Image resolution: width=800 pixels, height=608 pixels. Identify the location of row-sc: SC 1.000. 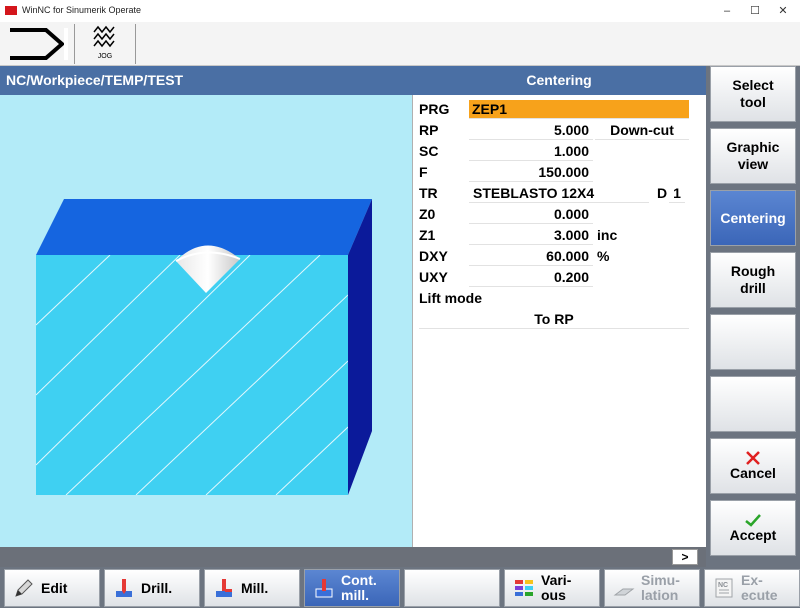
(560, 151).